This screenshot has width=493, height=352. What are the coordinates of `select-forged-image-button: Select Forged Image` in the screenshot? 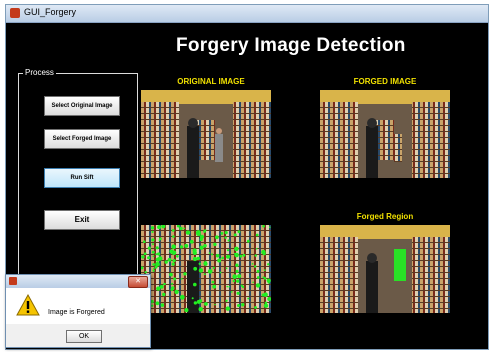 It's located at (82, 139).